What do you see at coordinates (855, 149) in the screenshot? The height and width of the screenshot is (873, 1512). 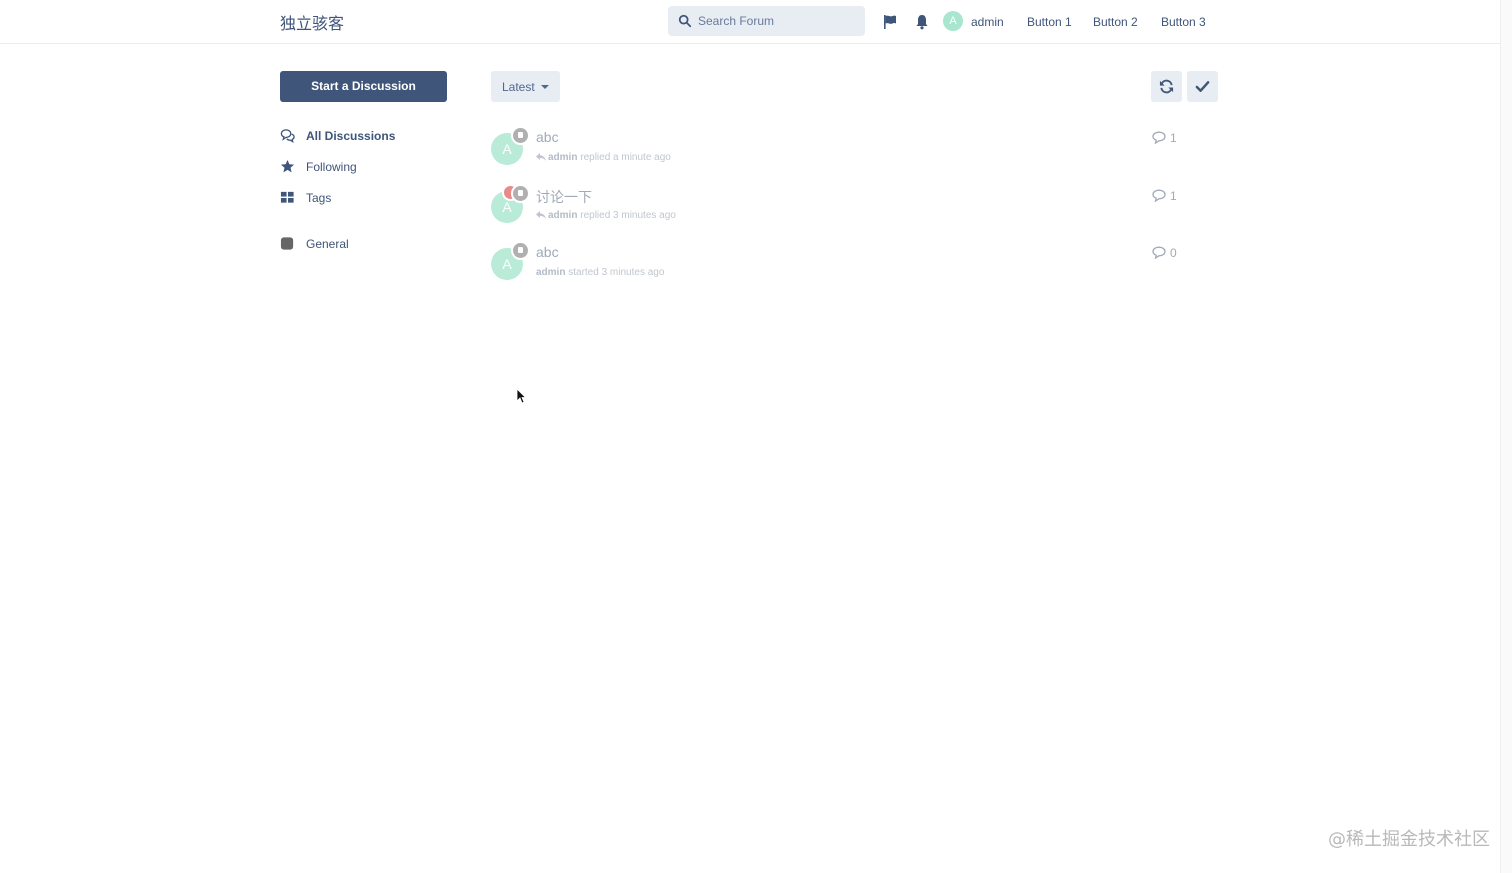 I see `discussion-list-item: A abc admin replied a minute ago 1` at bounding box center [855, 149].